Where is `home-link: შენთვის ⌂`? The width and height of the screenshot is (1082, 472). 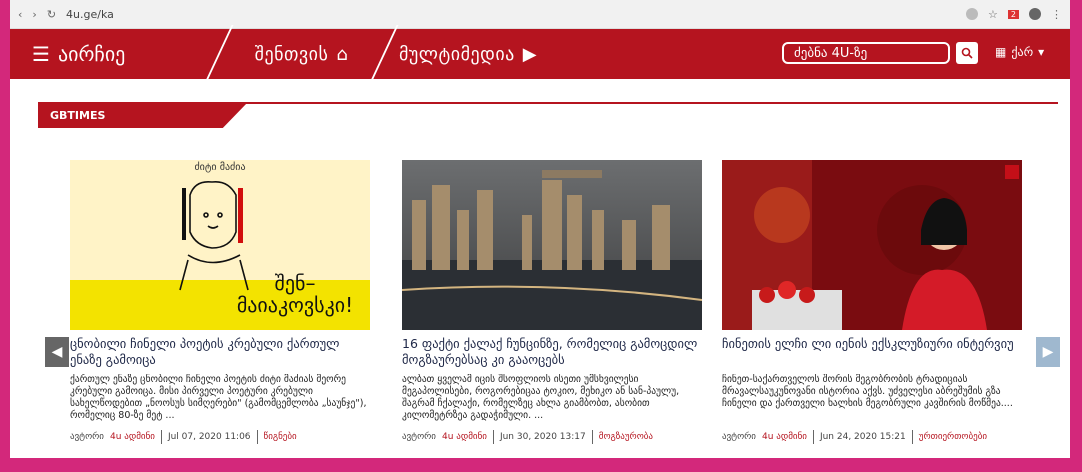 home-link: შენთვის ⌂ is located at coordinates (301, 54).